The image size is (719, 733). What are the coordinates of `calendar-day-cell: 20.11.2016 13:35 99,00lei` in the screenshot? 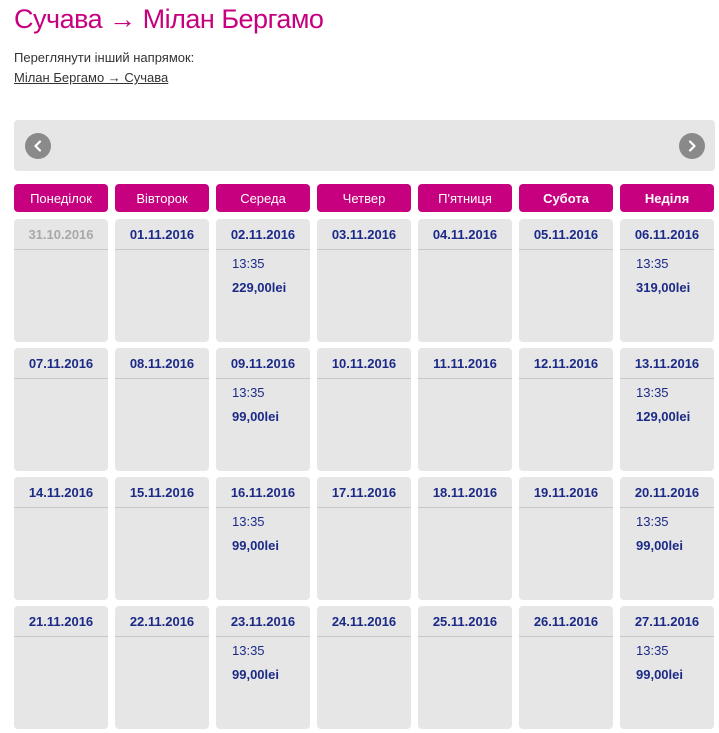 It's located at (667, 538).